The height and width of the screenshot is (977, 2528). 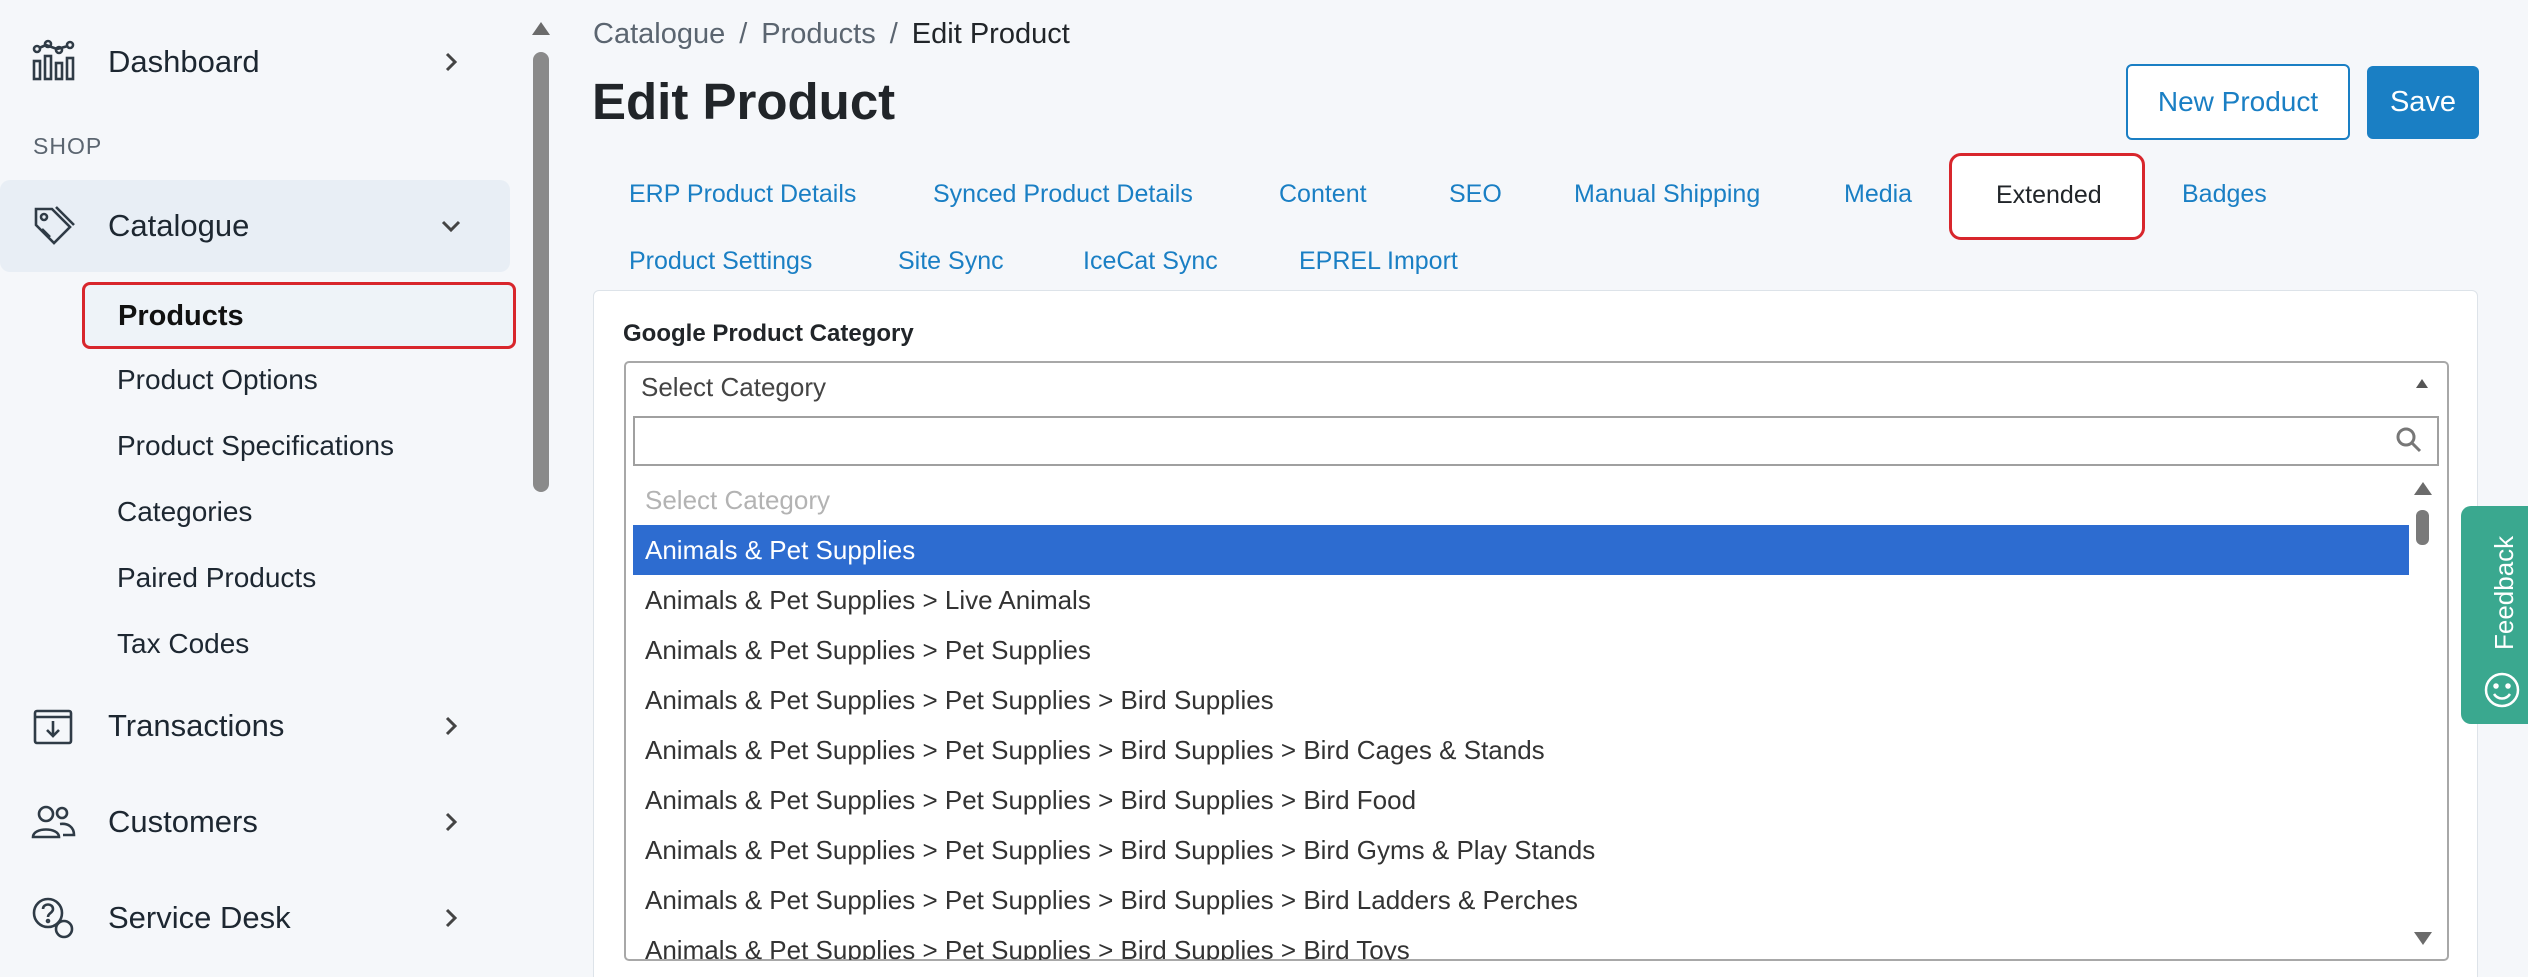 I want to click on sidebar-item-product-specifications: Product Specifications, so click(x=255, y=446).